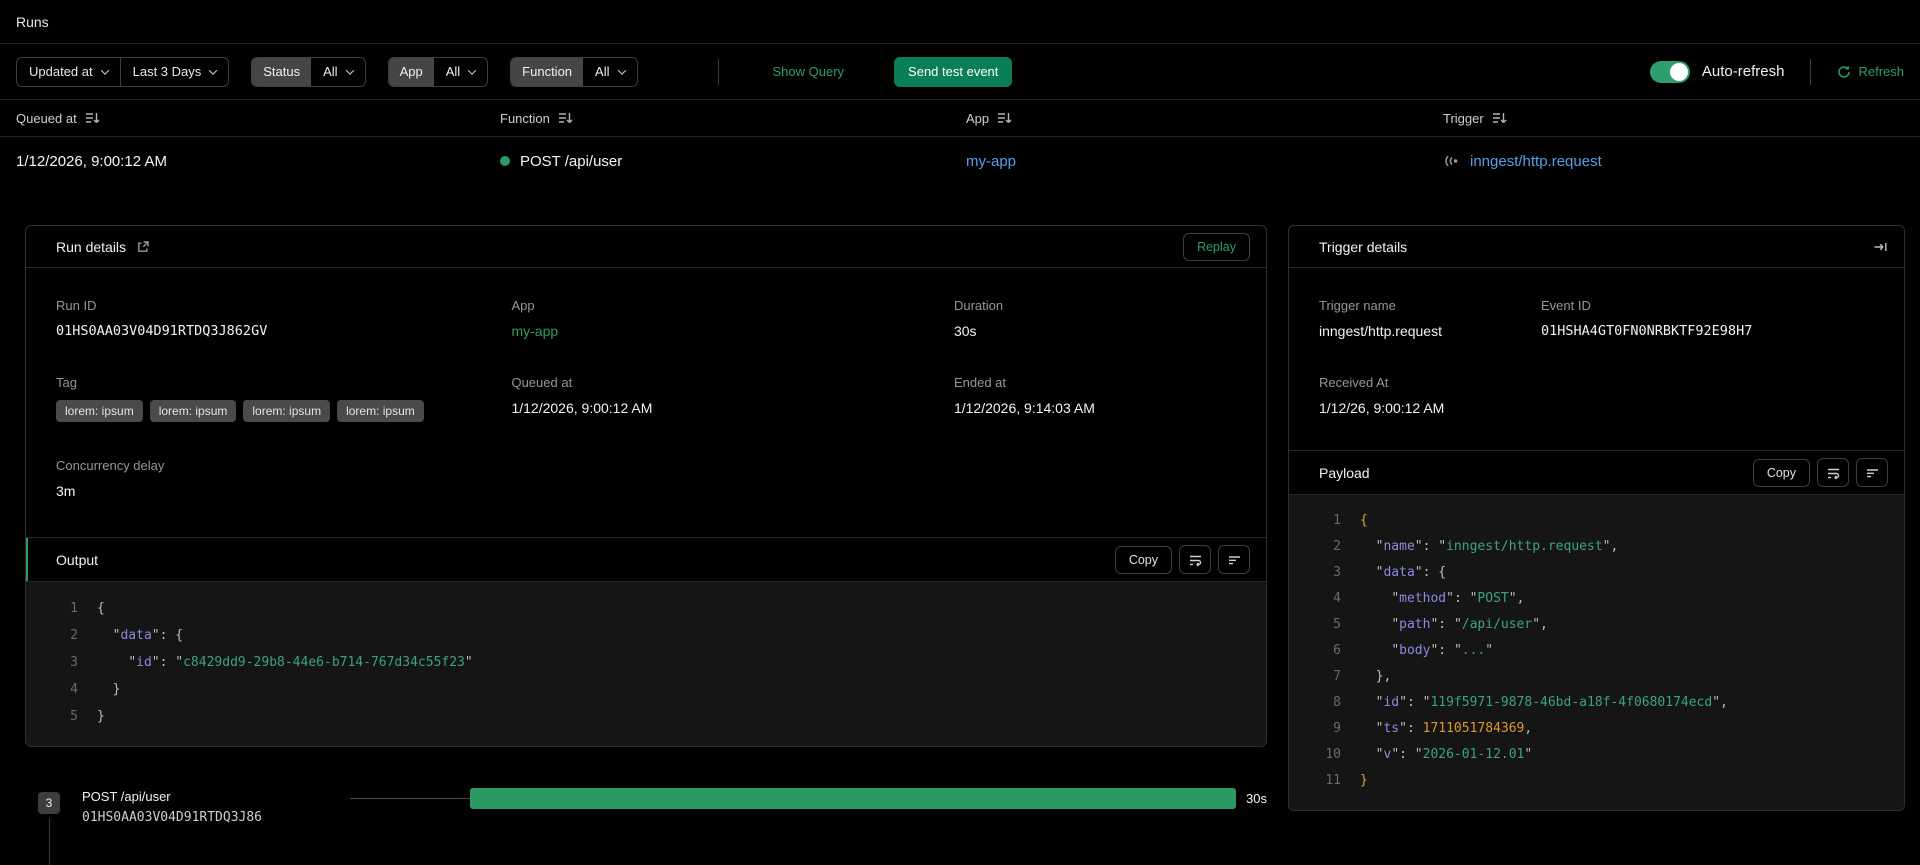 The width and height of the screenshot is (1920, 865). I want to click on auto-refresh-toggle, so click(1669, 71).